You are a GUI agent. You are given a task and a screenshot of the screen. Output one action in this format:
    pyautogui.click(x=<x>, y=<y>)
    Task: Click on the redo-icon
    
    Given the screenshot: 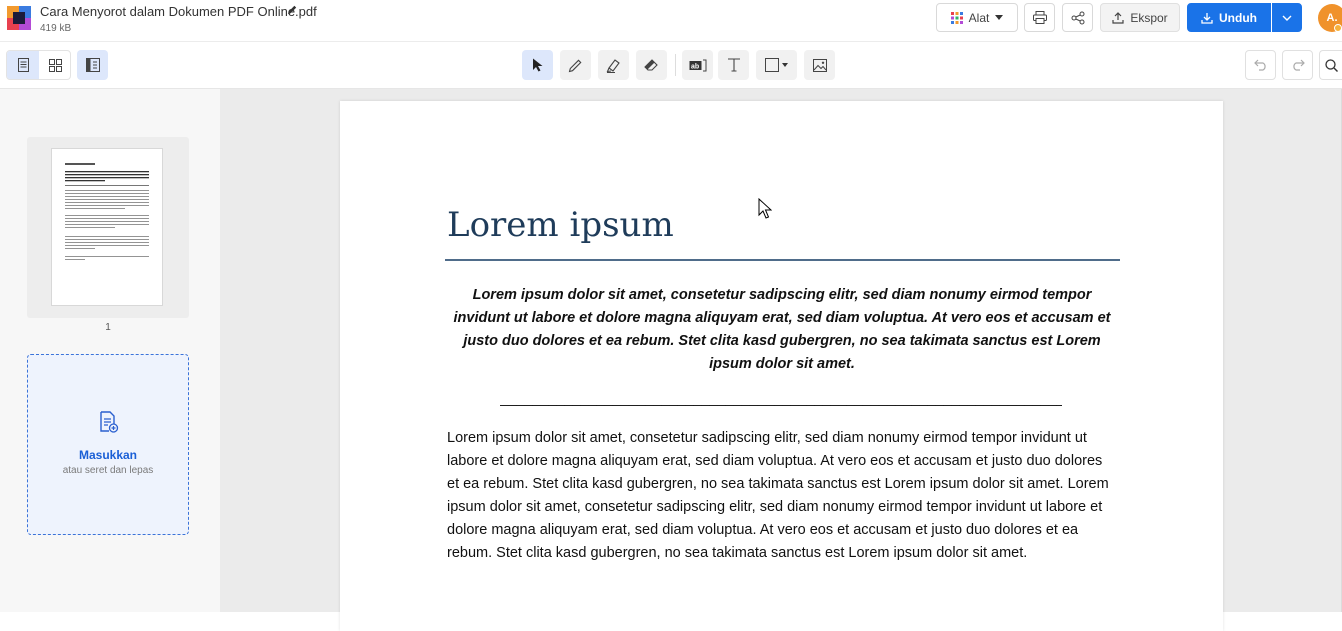 What is the action you would take?
    pyautogui.click(x=1298, y=65)
    